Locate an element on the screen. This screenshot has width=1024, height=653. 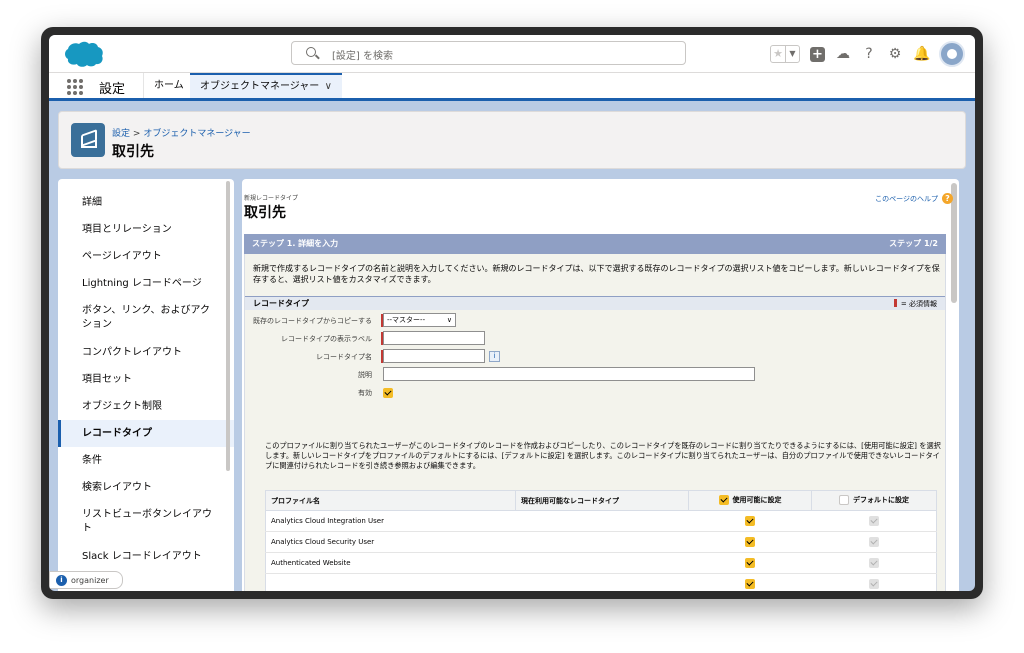
app-launcher-icon is located at coordinates (75, 87).